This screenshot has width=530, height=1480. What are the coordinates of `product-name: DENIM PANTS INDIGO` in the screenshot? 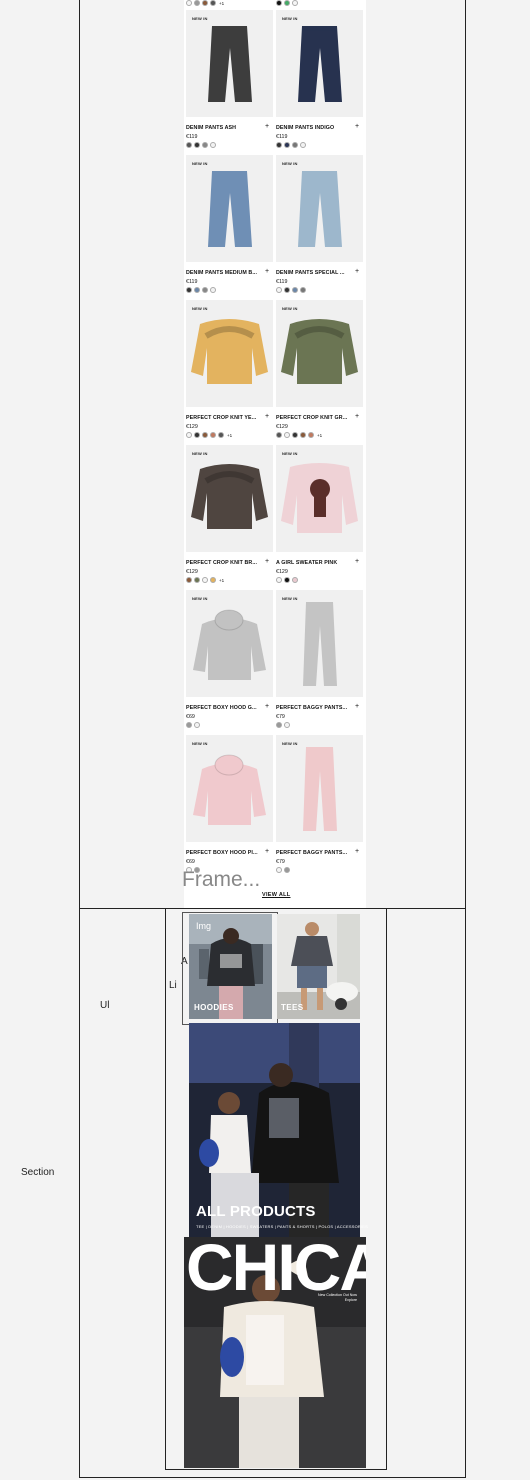 It's located at (314, 128).